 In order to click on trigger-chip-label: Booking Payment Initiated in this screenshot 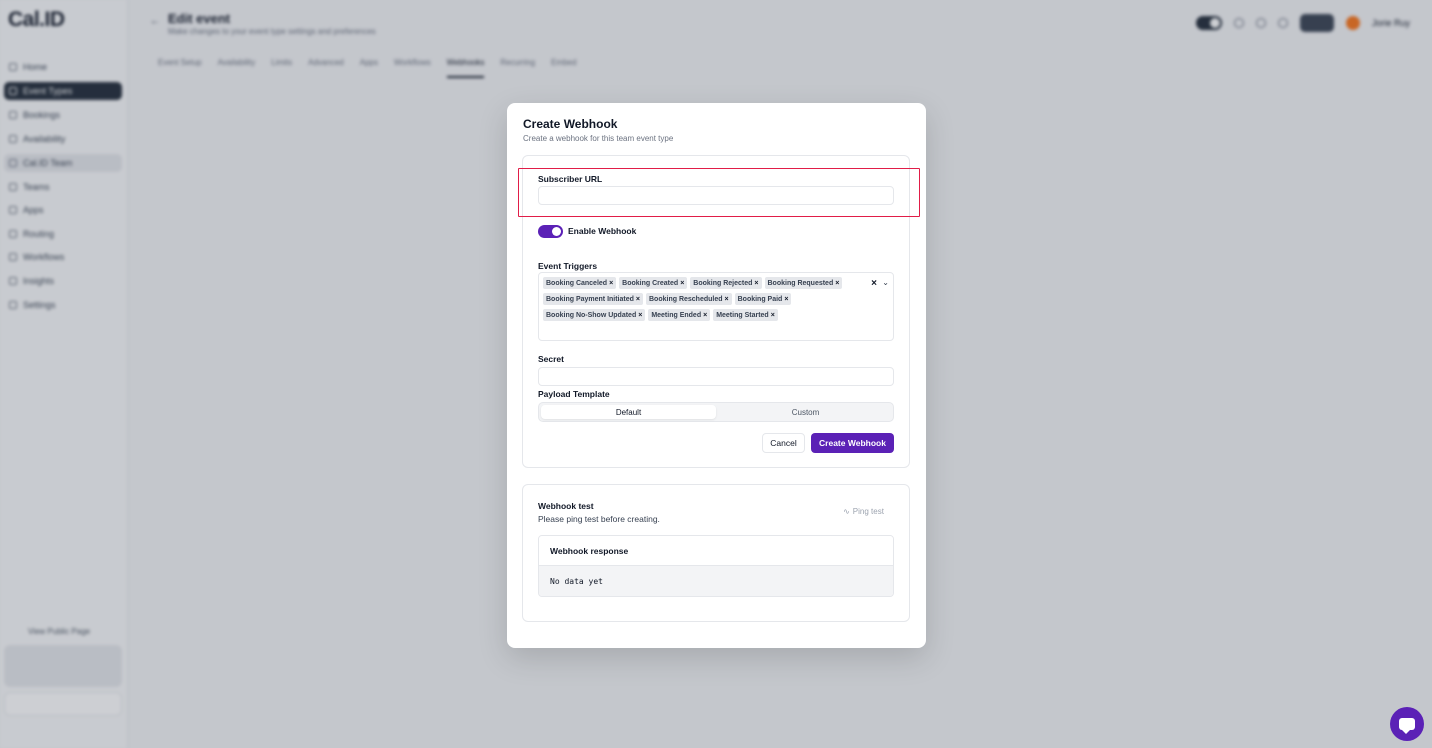, I will do `click(590, 299)`.